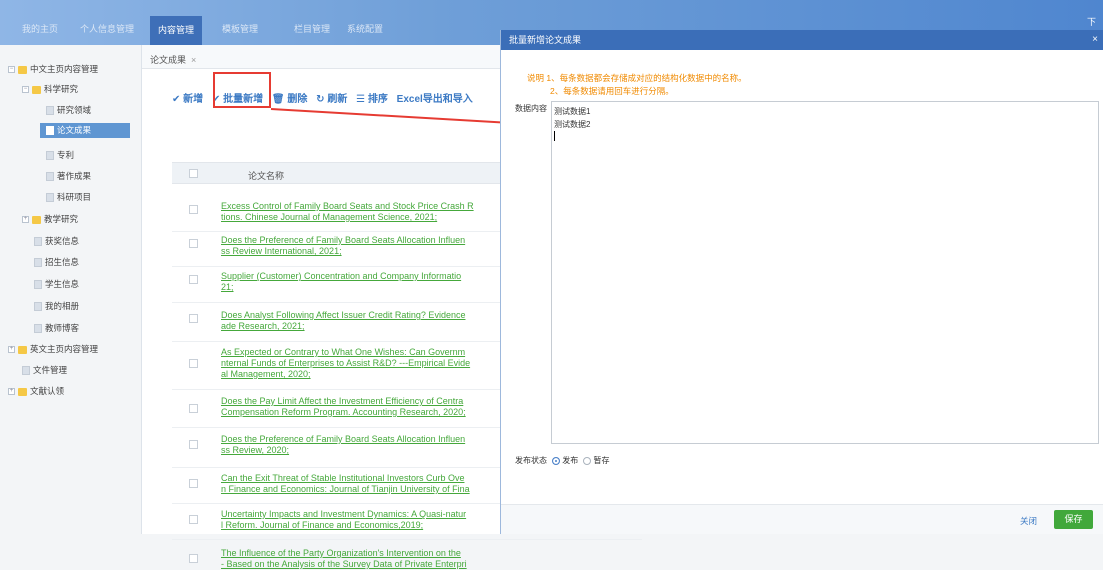  I want to click on tab-papers: 论文成果 ×, so click(173, 59).